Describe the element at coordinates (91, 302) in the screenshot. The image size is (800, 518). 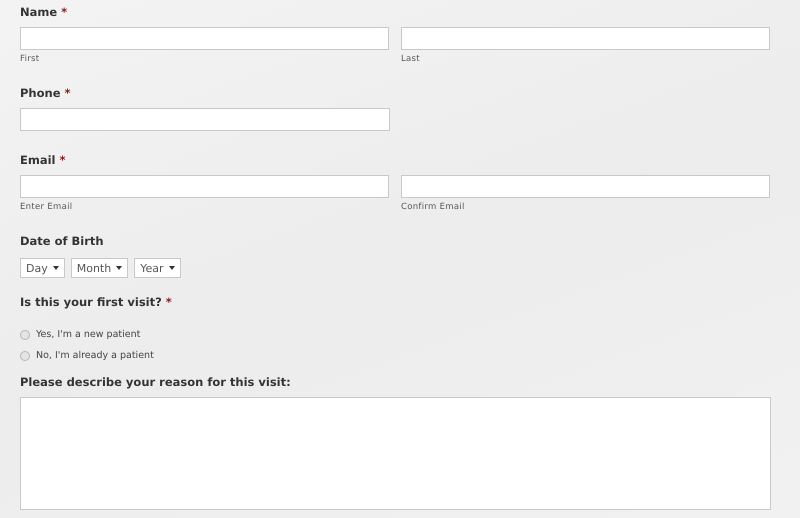
I see `field-label: Is this your first visit?` at that location.